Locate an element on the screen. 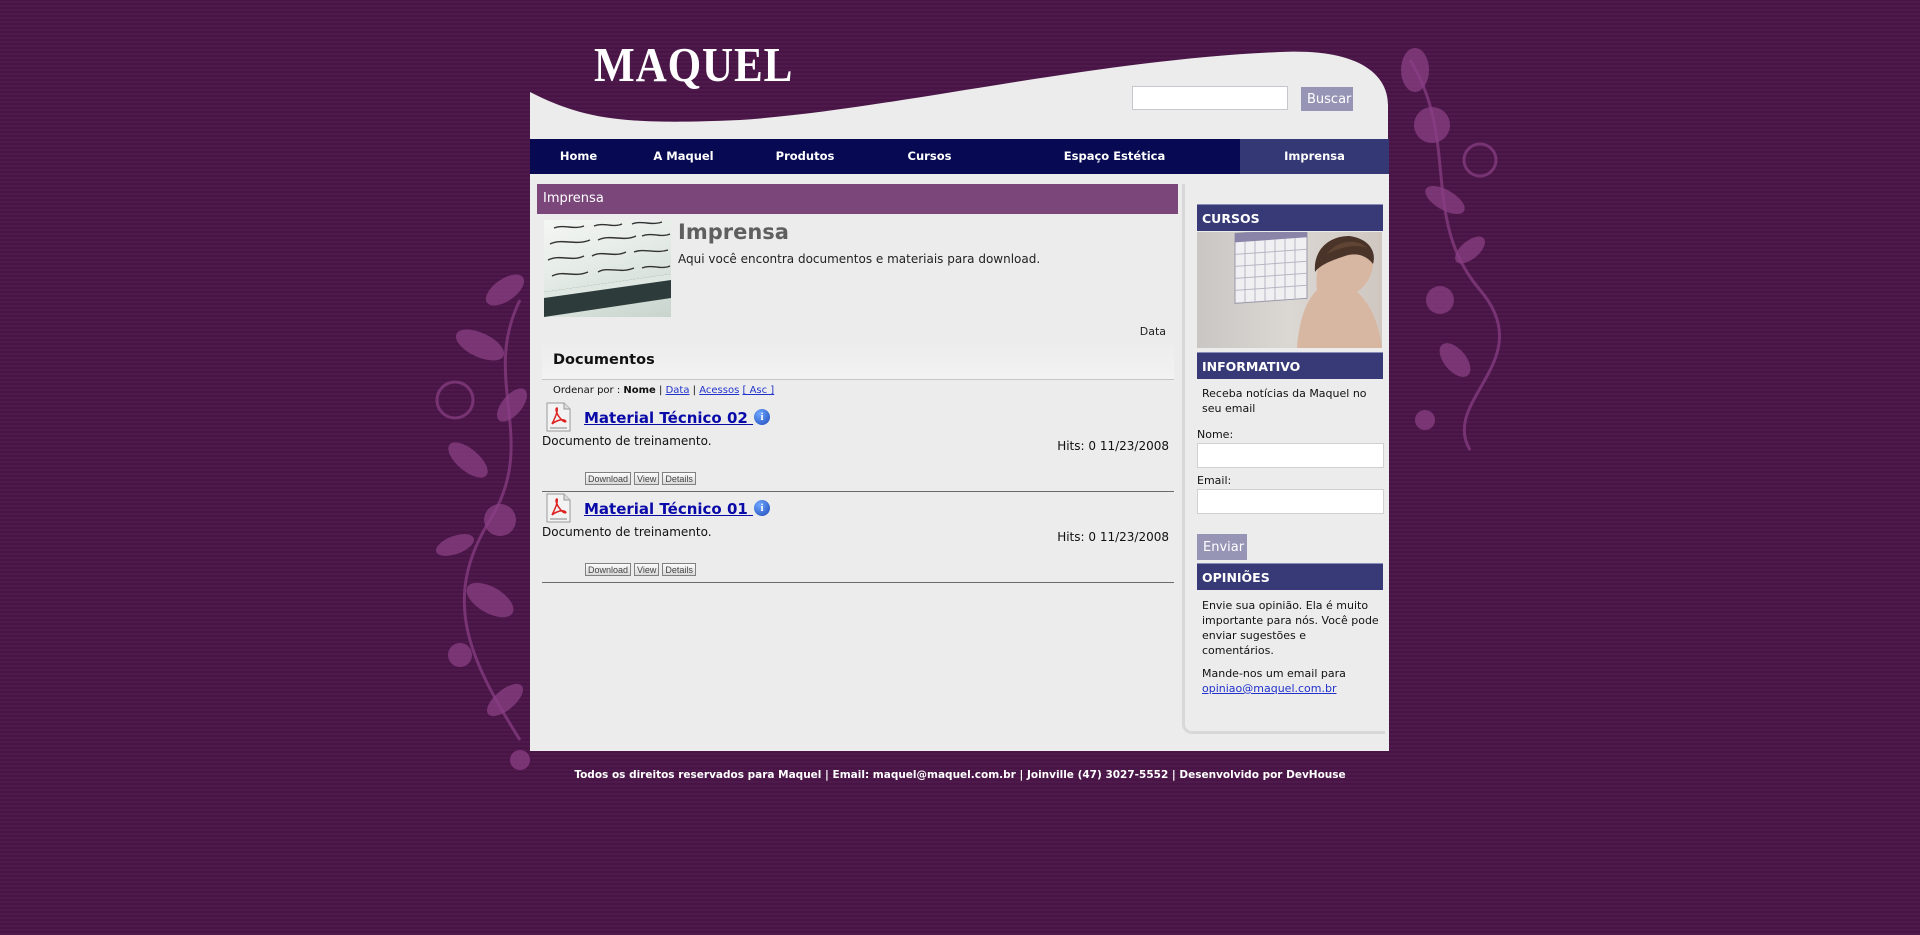 This screenshot has width=1920, height=935. search-button: Buscar is located at coordinates (1327, 99).